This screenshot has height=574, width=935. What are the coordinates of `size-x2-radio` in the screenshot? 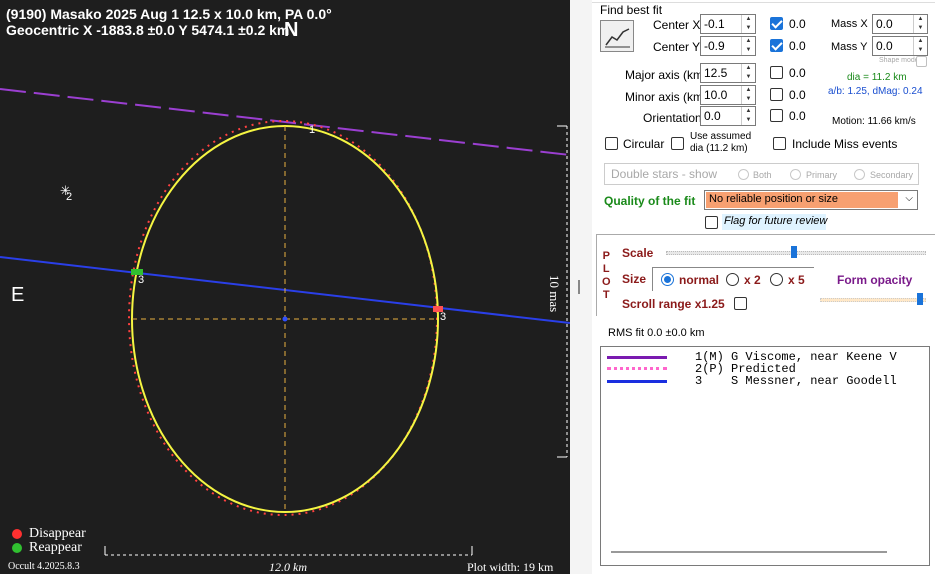 It's located at (732, 279).